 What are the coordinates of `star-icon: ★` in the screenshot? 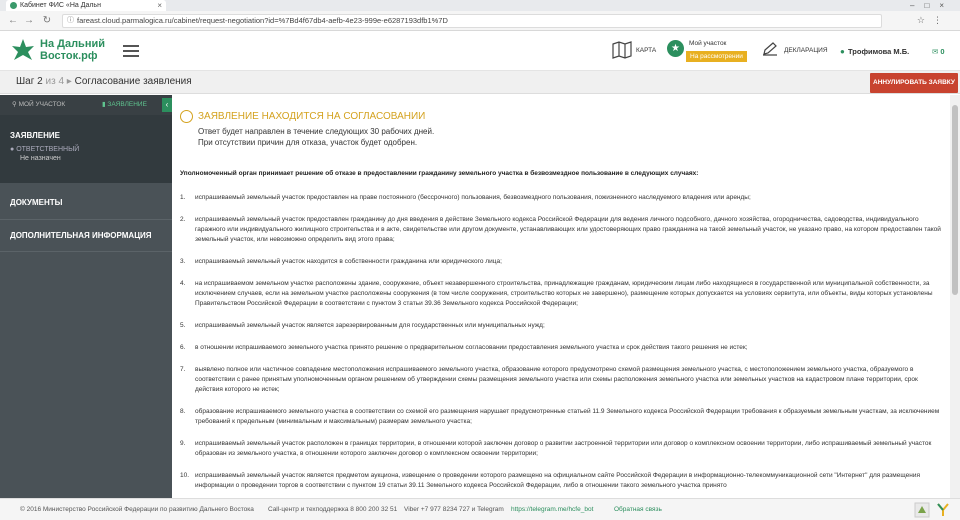 It's located at (675, 48).